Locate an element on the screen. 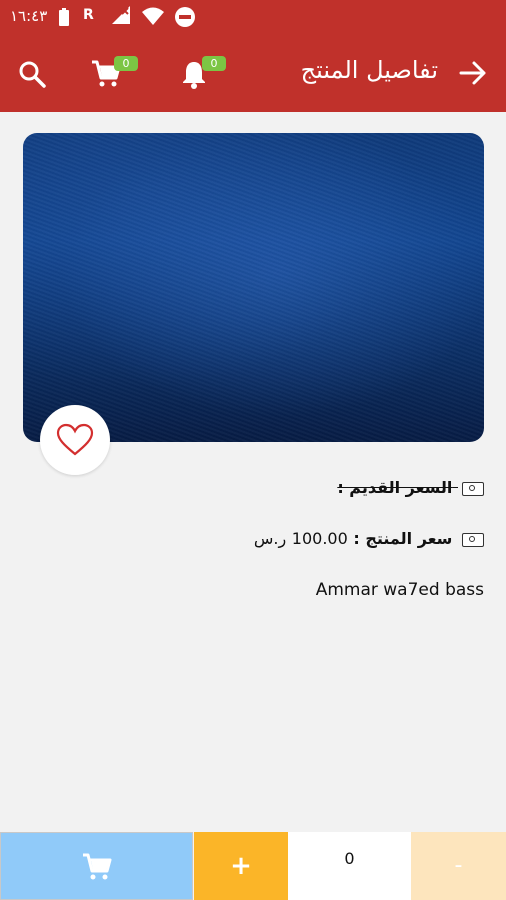  carrier-label: R is located at coordinates (88, 15).